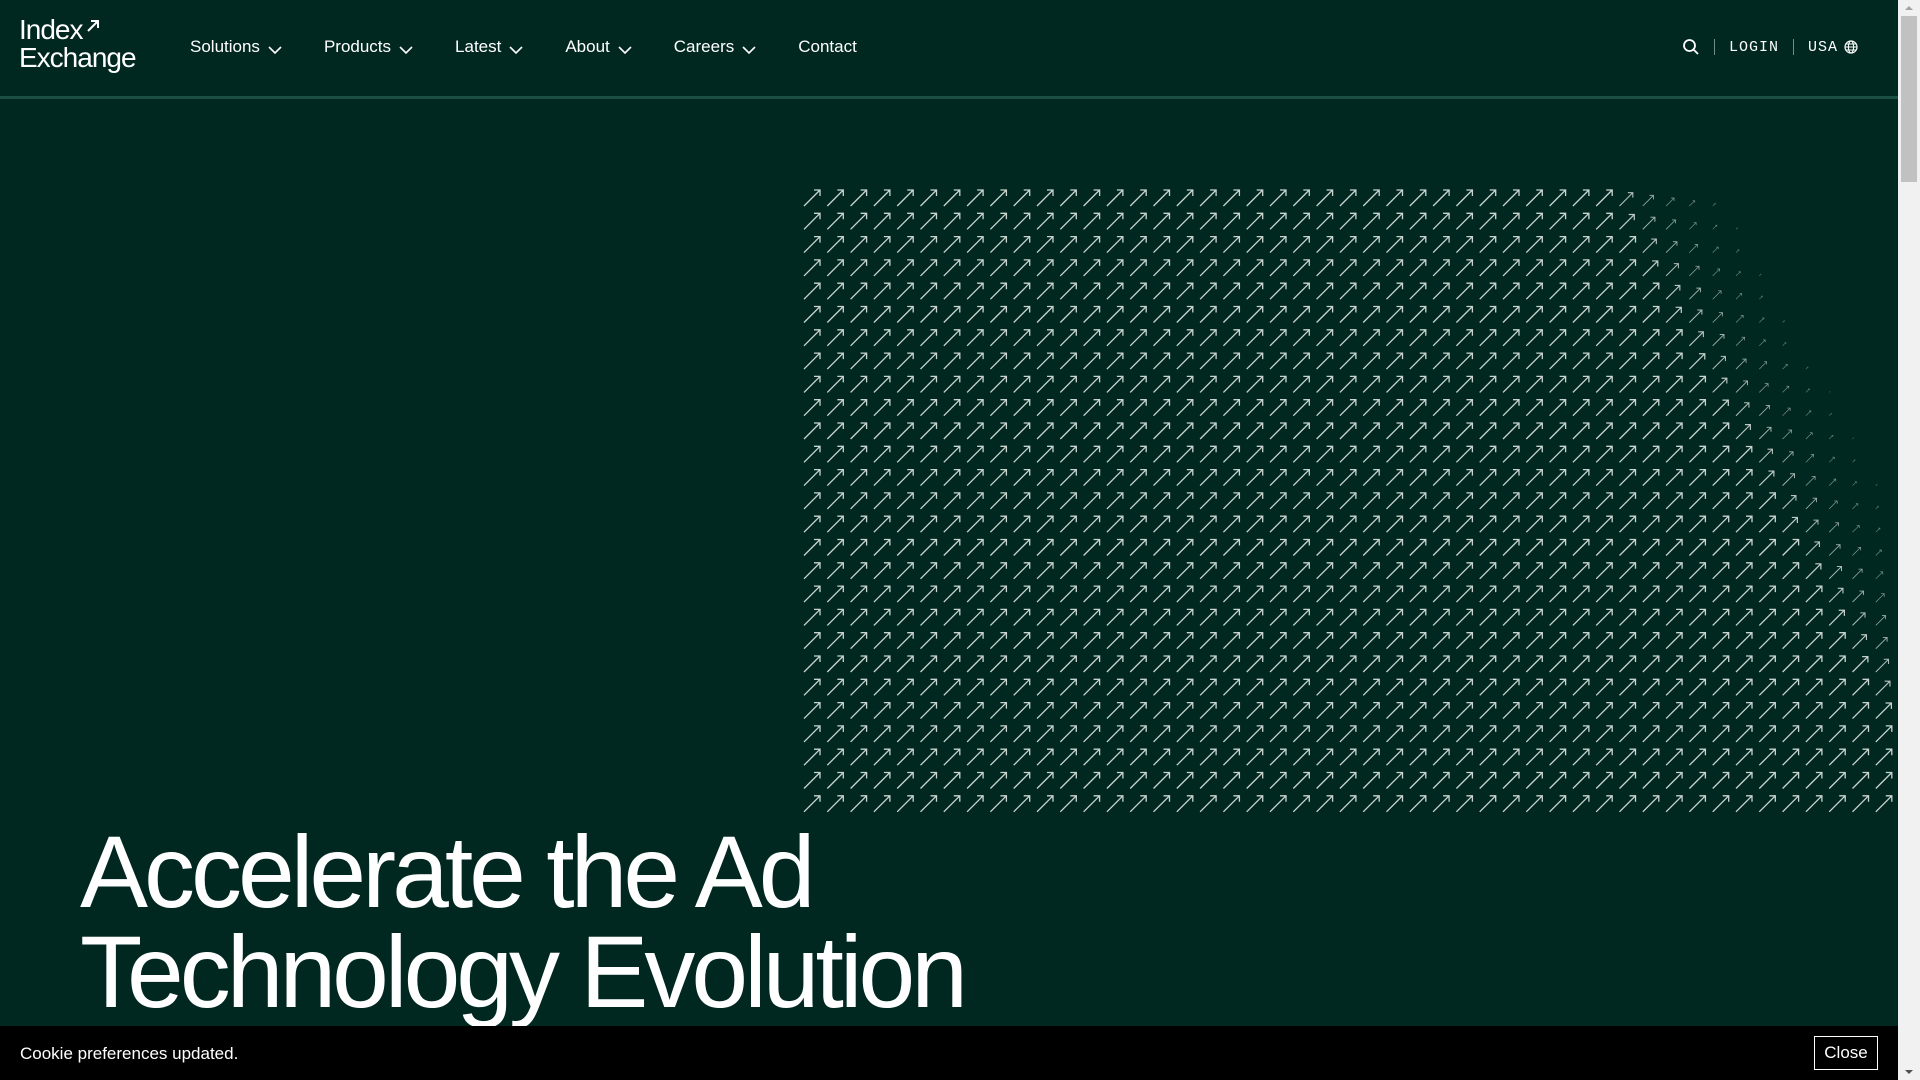 This screenshot has height=1080, width=1920. I want to click on scrollbar, so click(1909, 540).